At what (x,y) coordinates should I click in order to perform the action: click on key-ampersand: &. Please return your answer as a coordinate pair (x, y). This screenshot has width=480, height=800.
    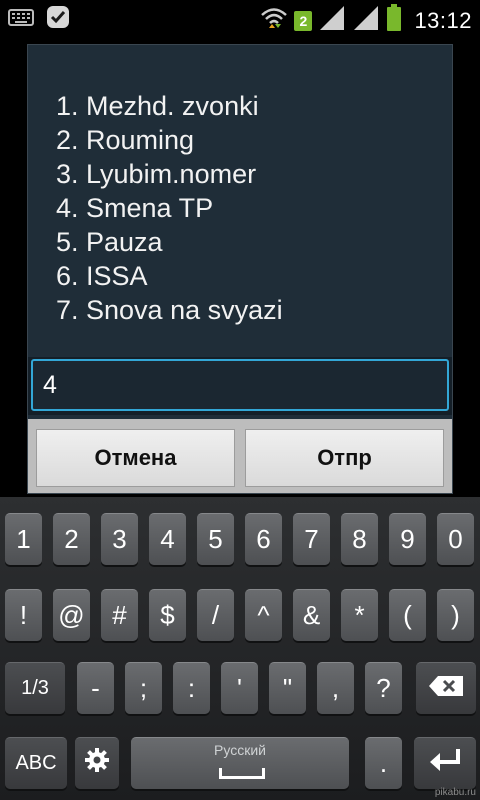
    Looking at the image, I should click on (311, 615).